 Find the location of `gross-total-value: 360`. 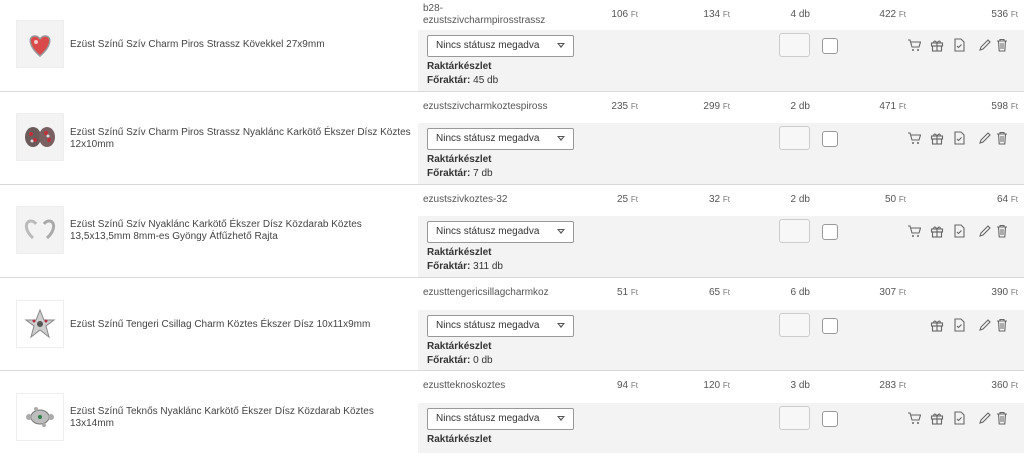

gross-total-value: 360 is located at coordinates (1000, 385).